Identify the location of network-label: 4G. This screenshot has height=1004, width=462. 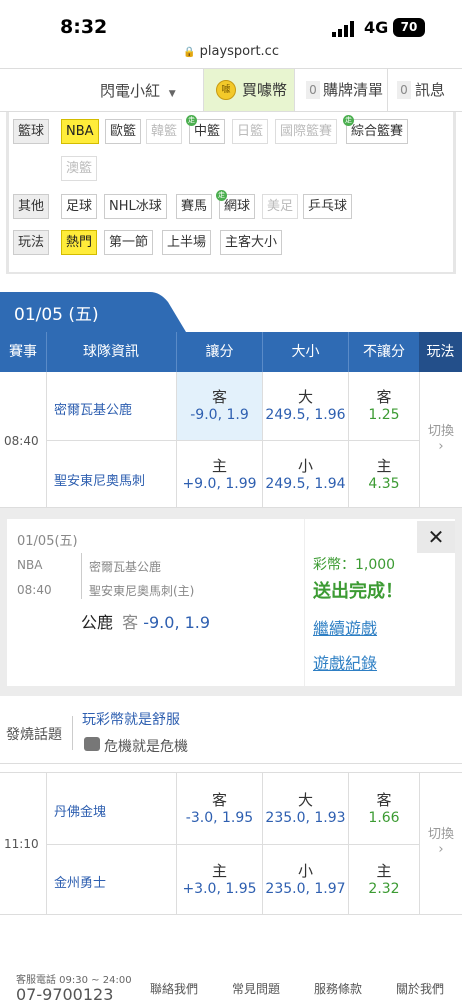
(376, 27).